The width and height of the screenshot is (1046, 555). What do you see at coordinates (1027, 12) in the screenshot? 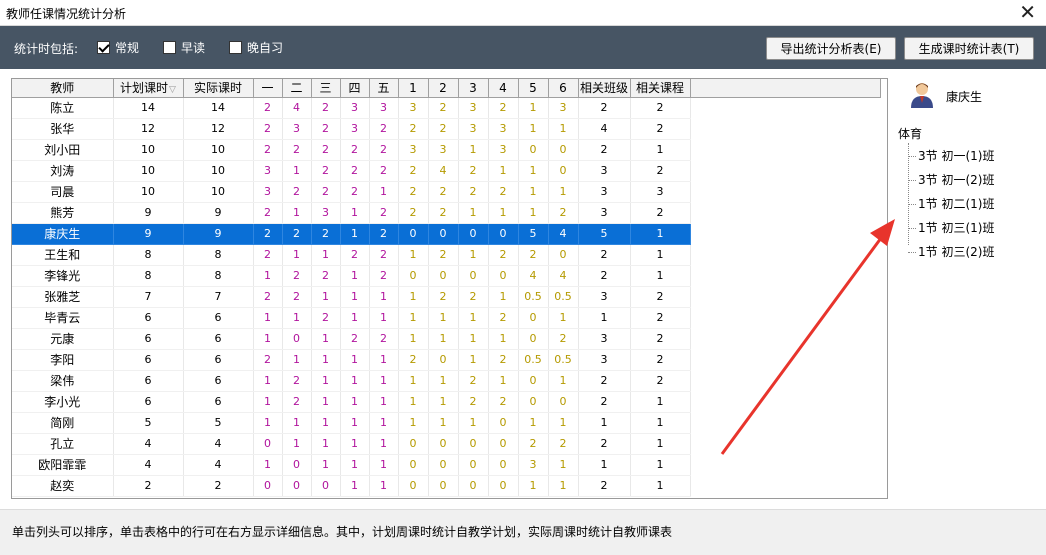
I see `close-icon: ✕` at bounding box center [1027, 12].